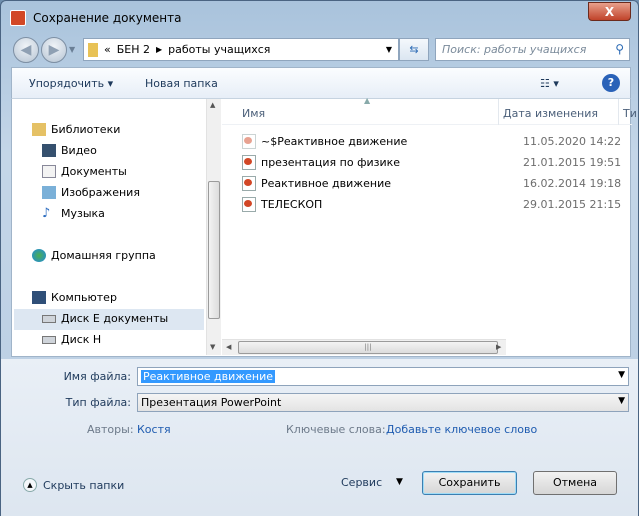  Describe the element at coordinates (212, 105) in the screenshot. I see `scroll-up-icon: ▲` at that location.